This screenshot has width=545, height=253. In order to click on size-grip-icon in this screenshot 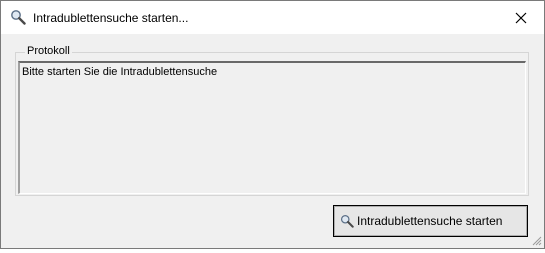, I will do `click(536, 240)`.